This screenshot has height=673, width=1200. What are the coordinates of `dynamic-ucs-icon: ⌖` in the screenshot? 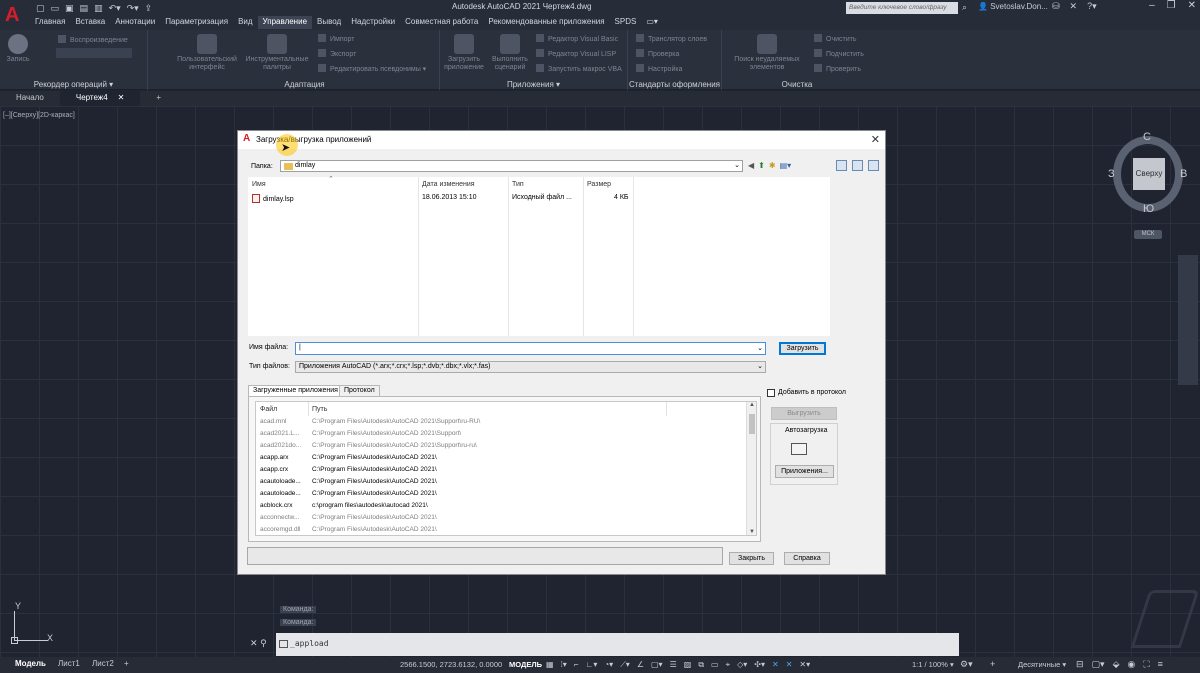 It's located at (728, 665).